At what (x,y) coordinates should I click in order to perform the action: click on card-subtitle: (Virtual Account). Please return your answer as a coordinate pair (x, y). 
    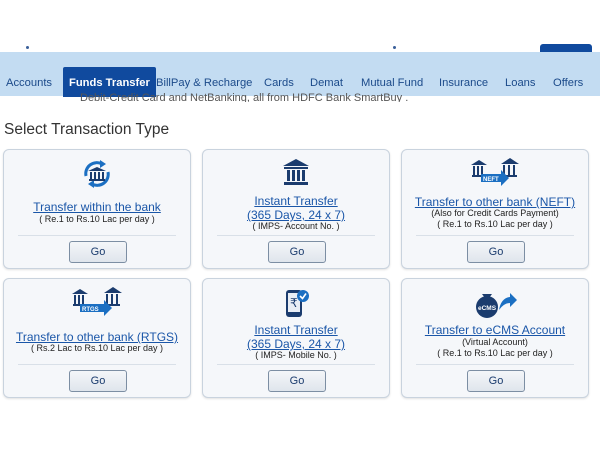
    Looking at the image, I should click on (495, 342).